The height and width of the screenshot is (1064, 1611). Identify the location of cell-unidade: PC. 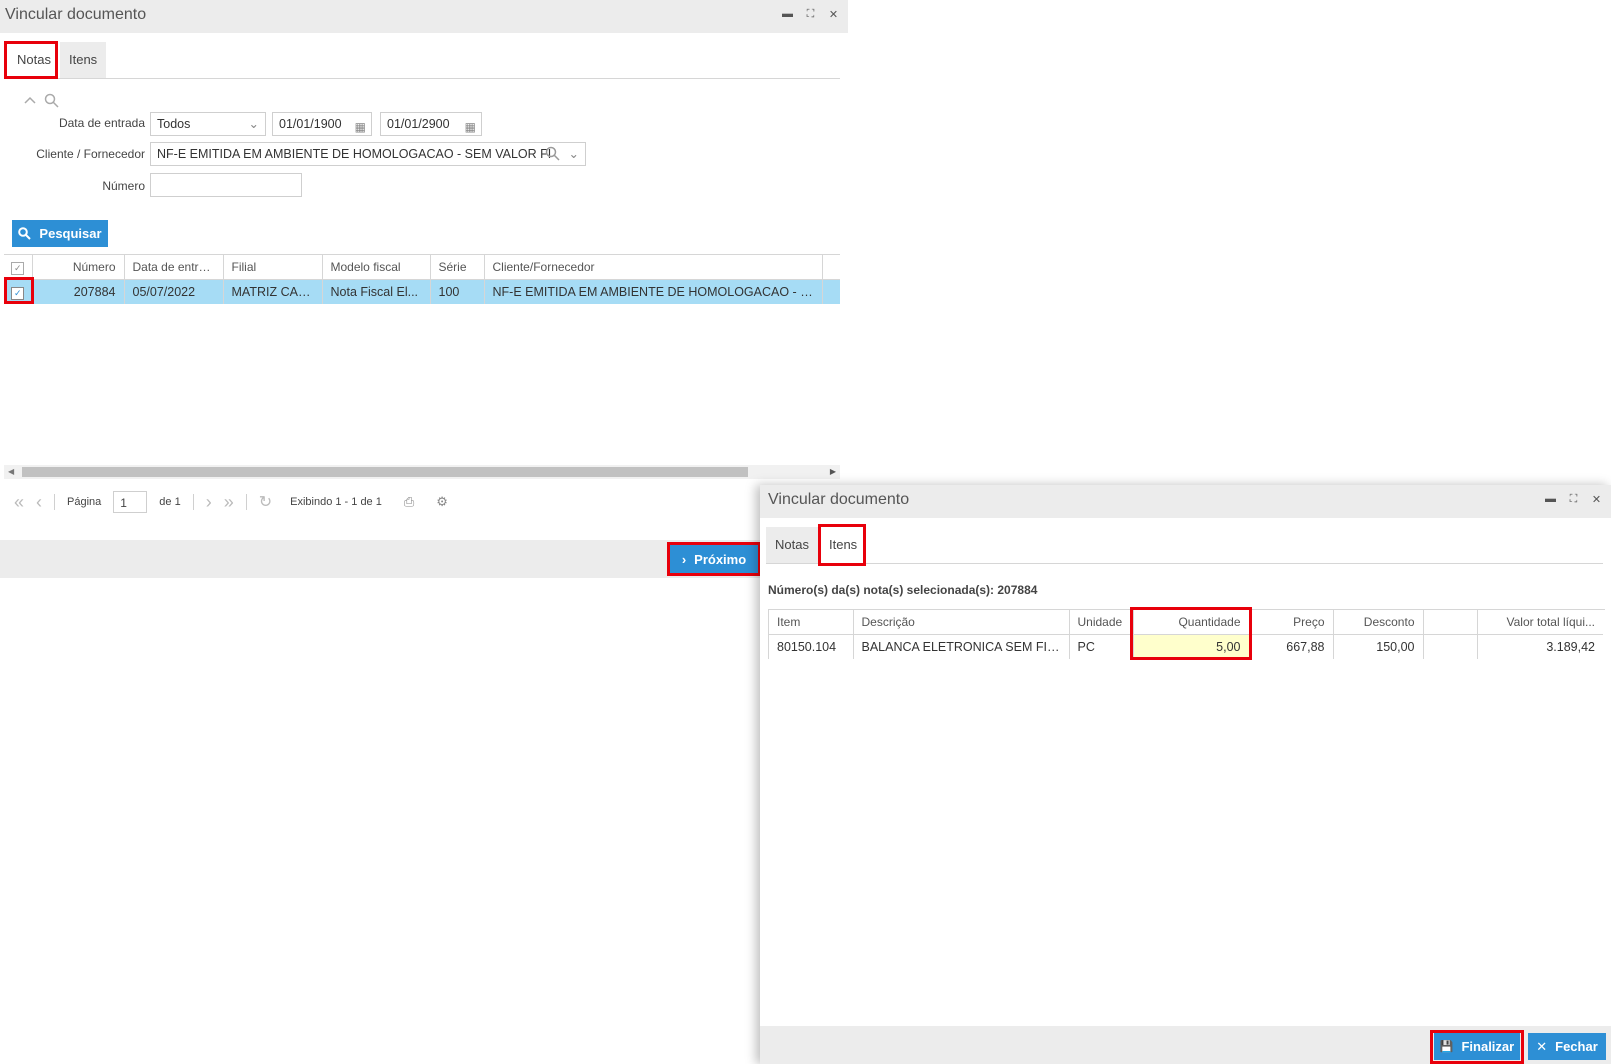
(1101, 646).